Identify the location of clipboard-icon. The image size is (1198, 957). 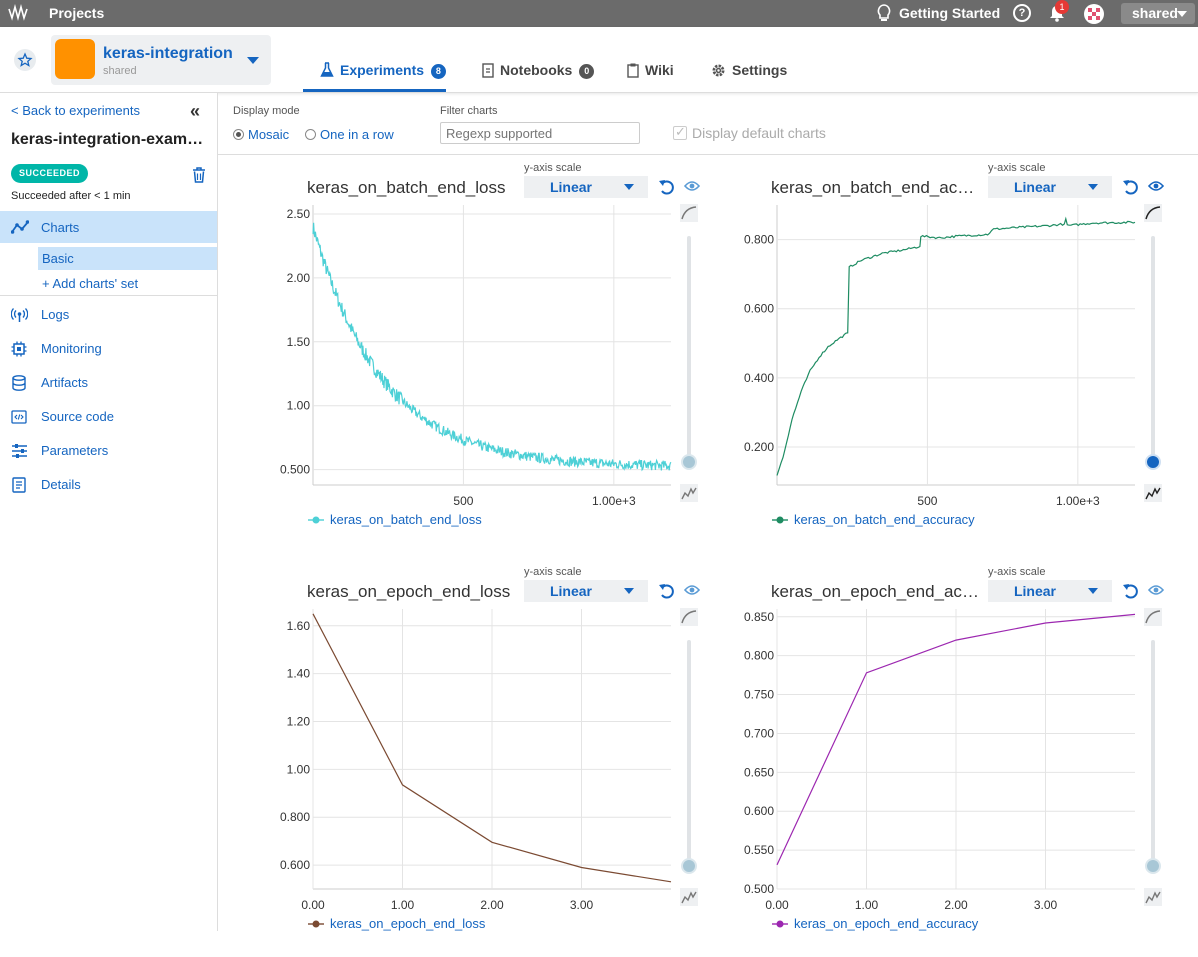
(633, 70).